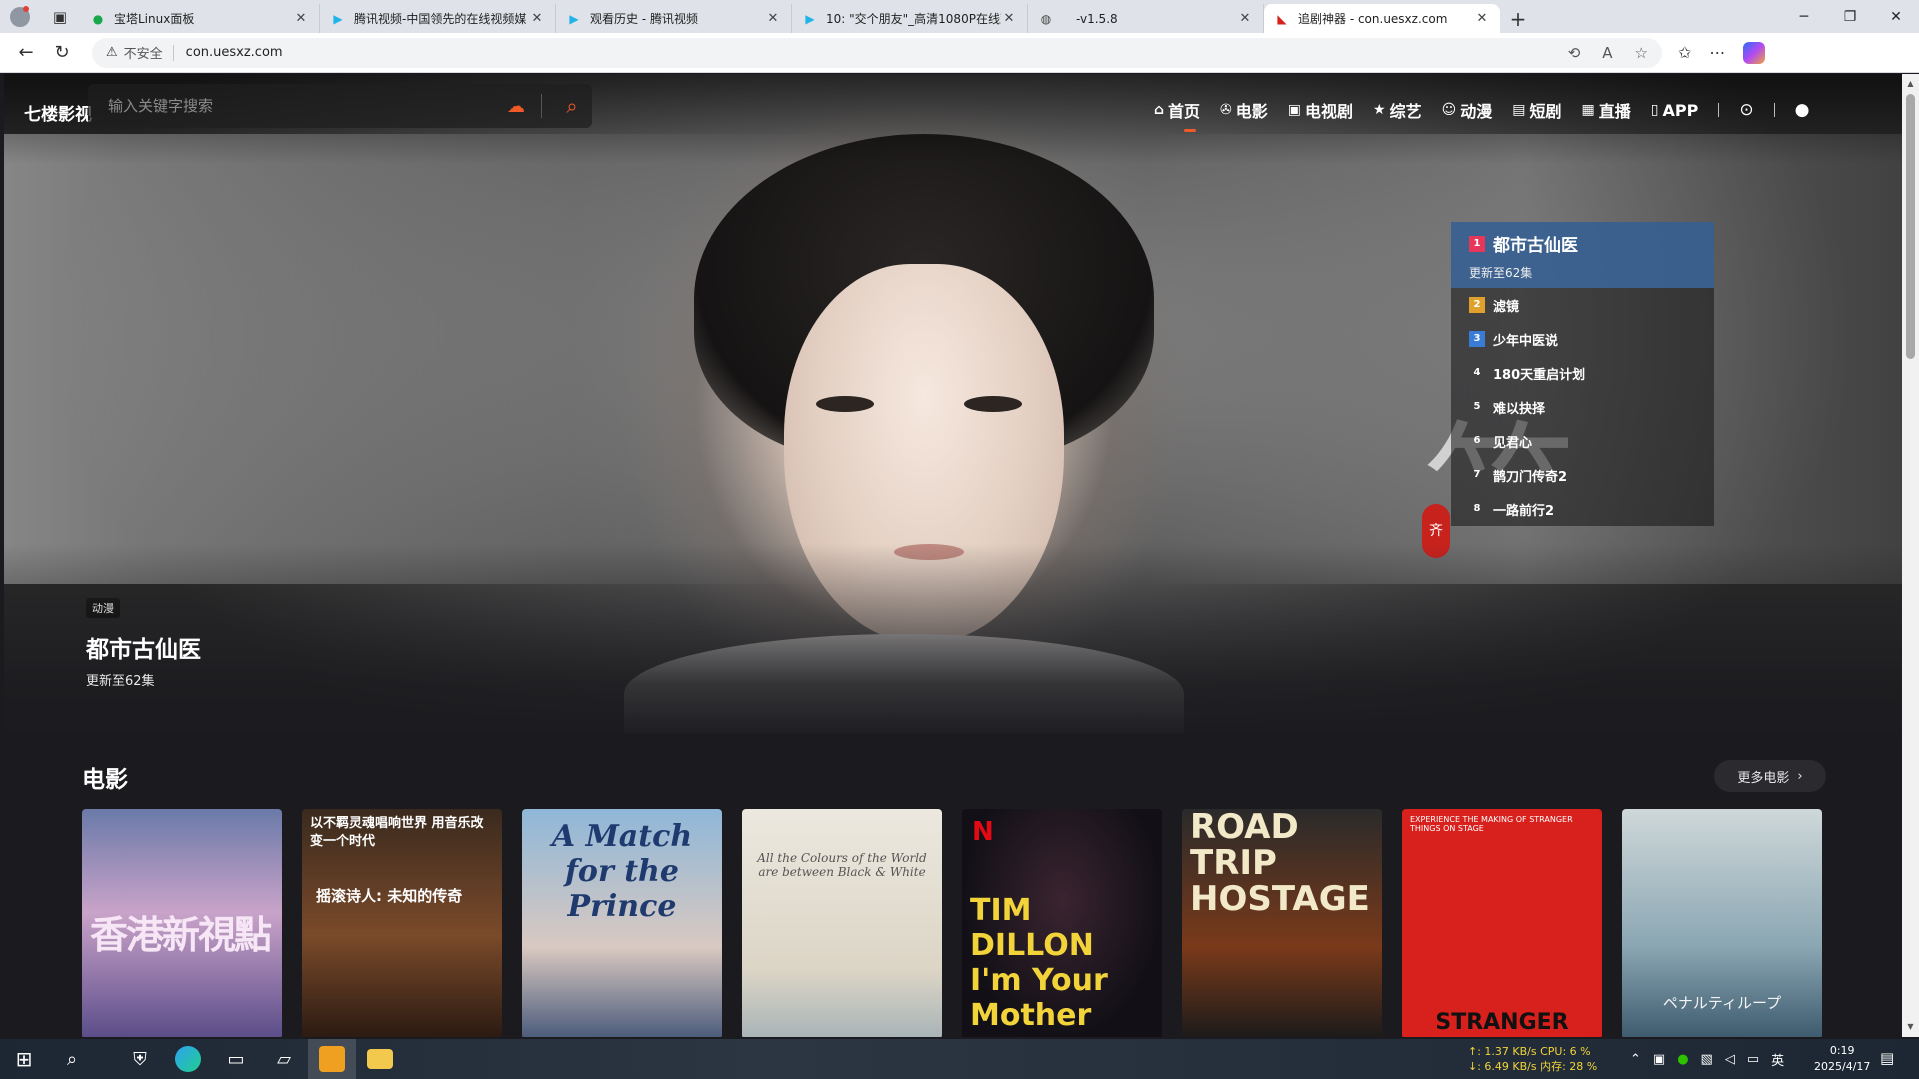  What do you see at coordinates (1397, 110) in the screenshot?
I see `nav-item-variety: ★ 综艺` at bounding box center [1397, 110].